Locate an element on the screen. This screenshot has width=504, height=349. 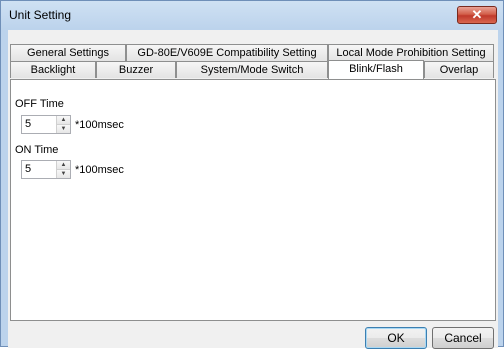
tab-general-settings: General Settings is located at coordinates (68, 52).